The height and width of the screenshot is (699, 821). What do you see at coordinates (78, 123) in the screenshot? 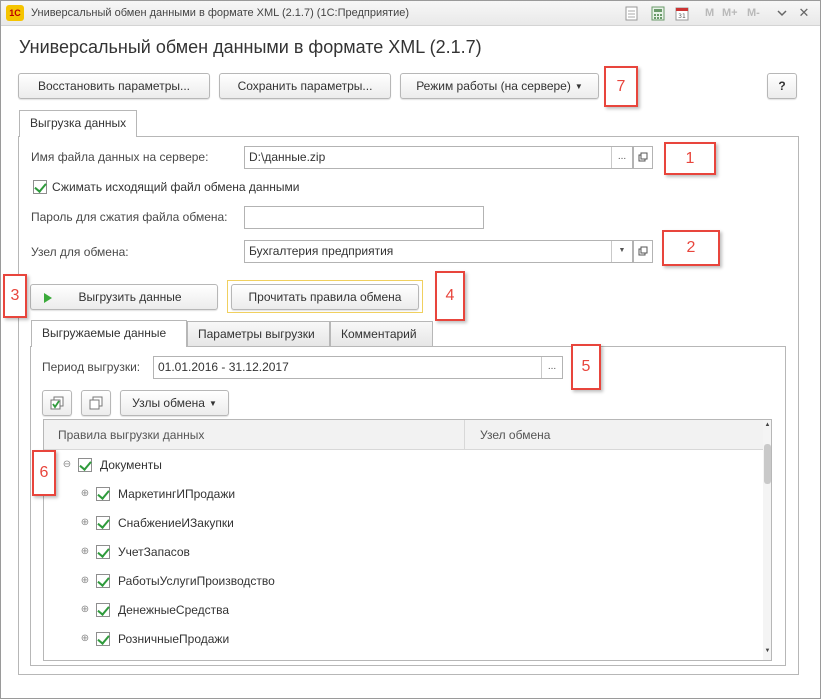
I see `tab-export-data: Выгрузка данных` at bounding box center [78, 123].